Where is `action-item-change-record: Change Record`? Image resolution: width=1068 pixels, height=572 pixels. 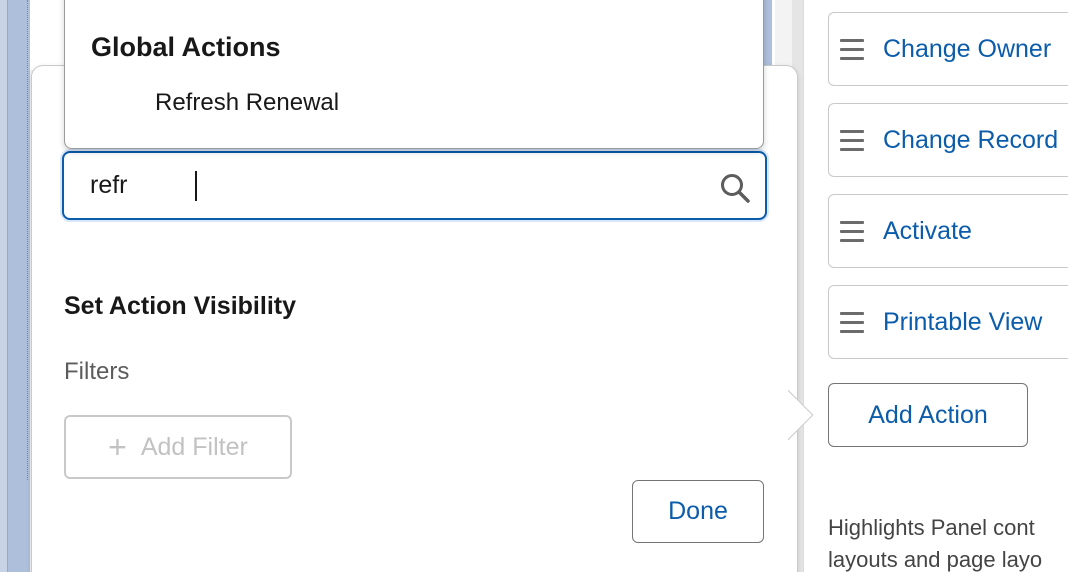 action-item-change-record: Change Record is located at coordinates (948, 140).